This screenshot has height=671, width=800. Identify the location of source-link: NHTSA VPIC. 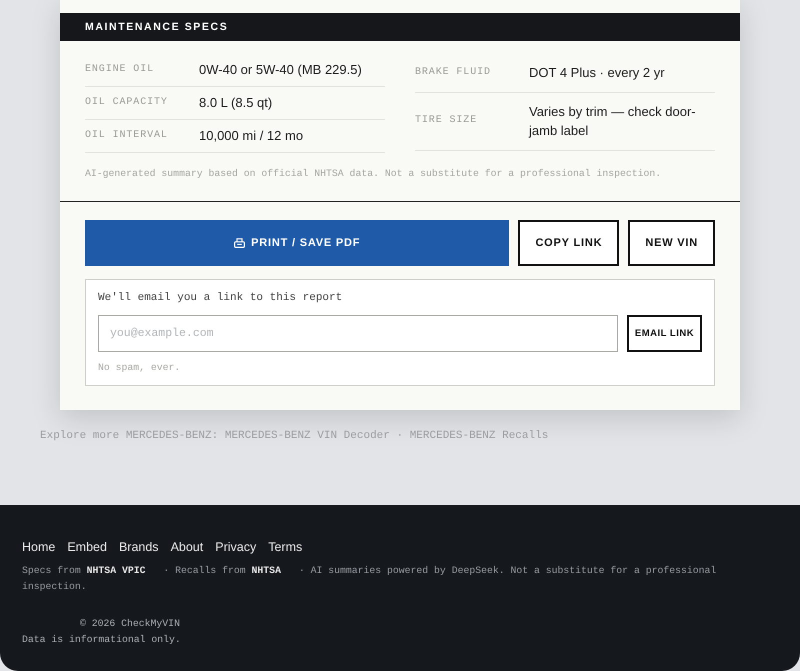
(116, 570).